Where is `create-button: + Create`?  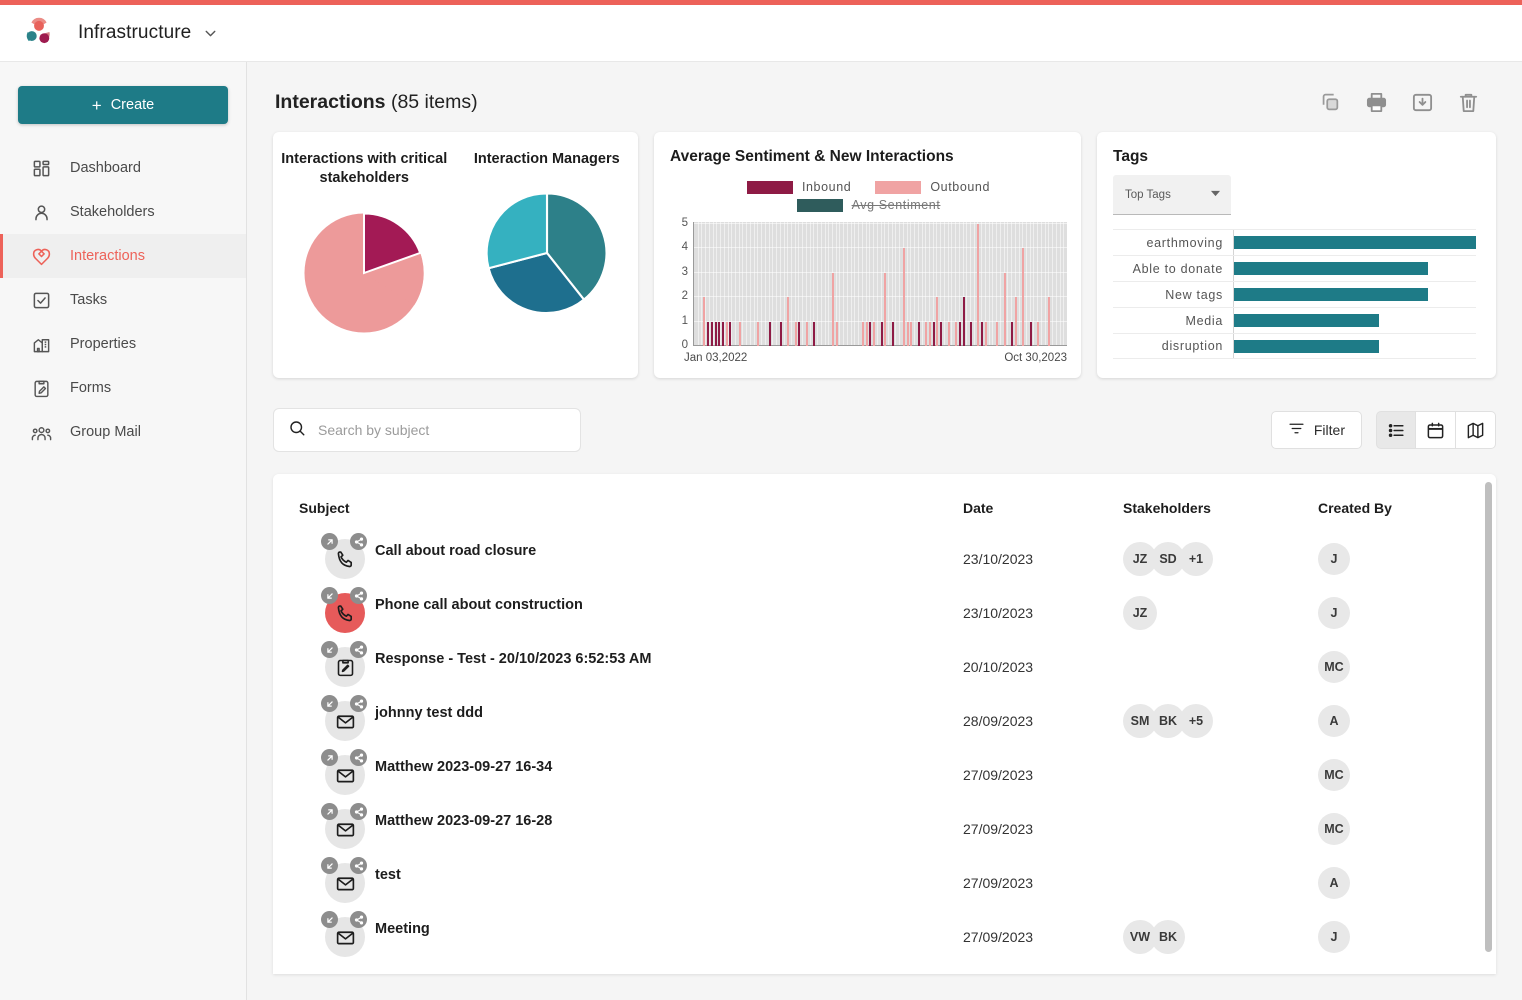 create-button: + Create is located at coordinates (123, 105).